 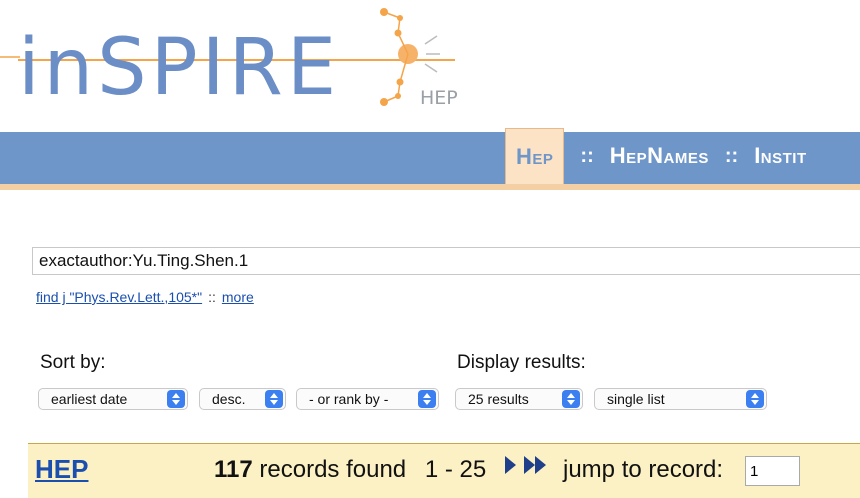 I want to click on play-icon, so click(x=510, y=465).